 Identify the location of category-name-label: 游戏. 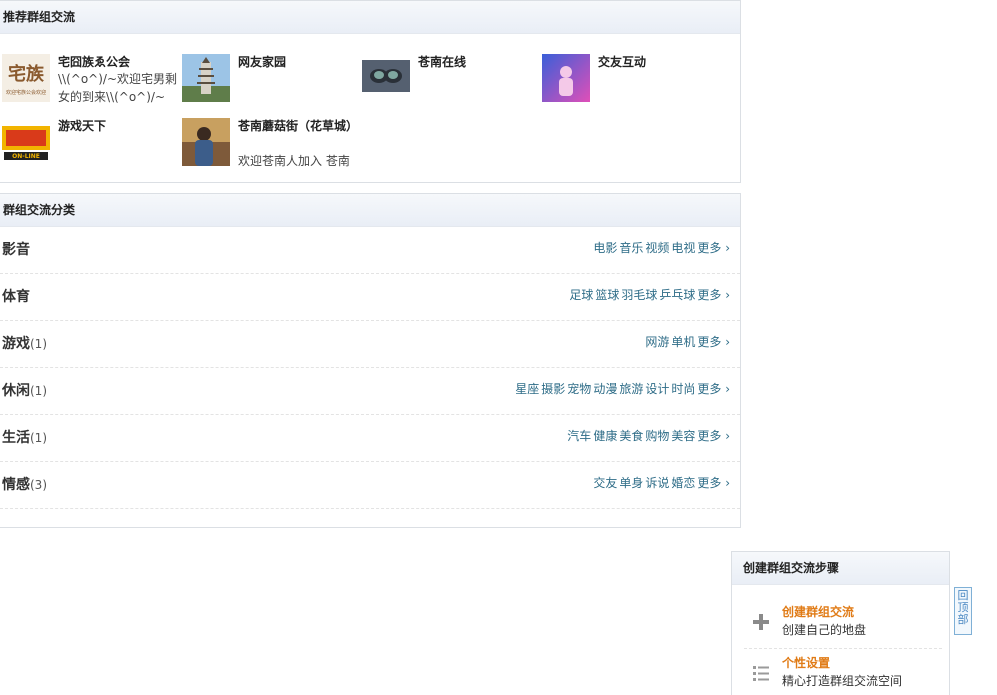
(16, 344).